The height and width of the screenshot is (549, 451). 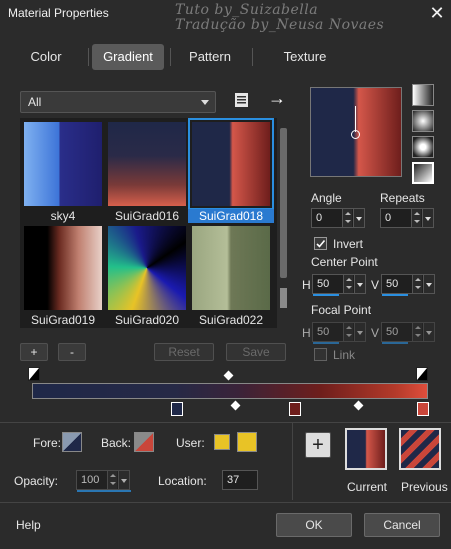 I want to click on add-to-swatches-button: +, so click(x=318, y=445).